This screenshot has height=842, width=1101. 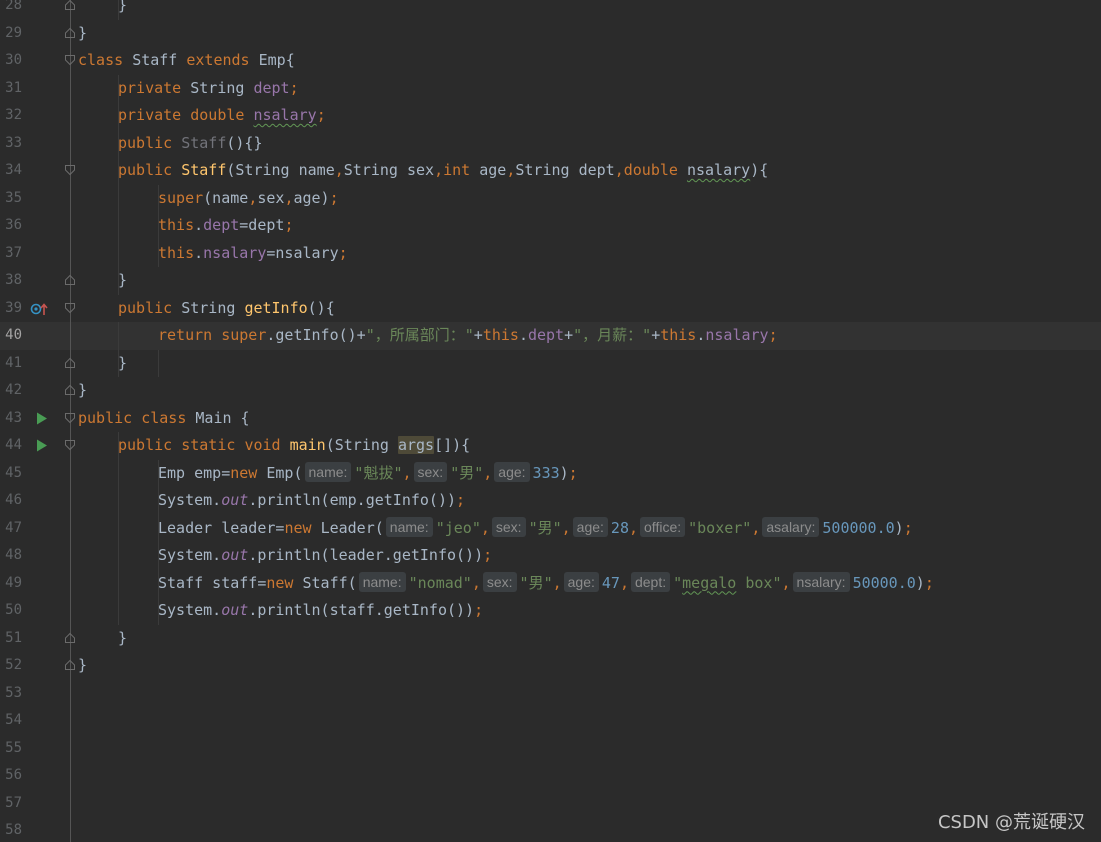 I want to click on code-token: args, so click(x=416, y=445).